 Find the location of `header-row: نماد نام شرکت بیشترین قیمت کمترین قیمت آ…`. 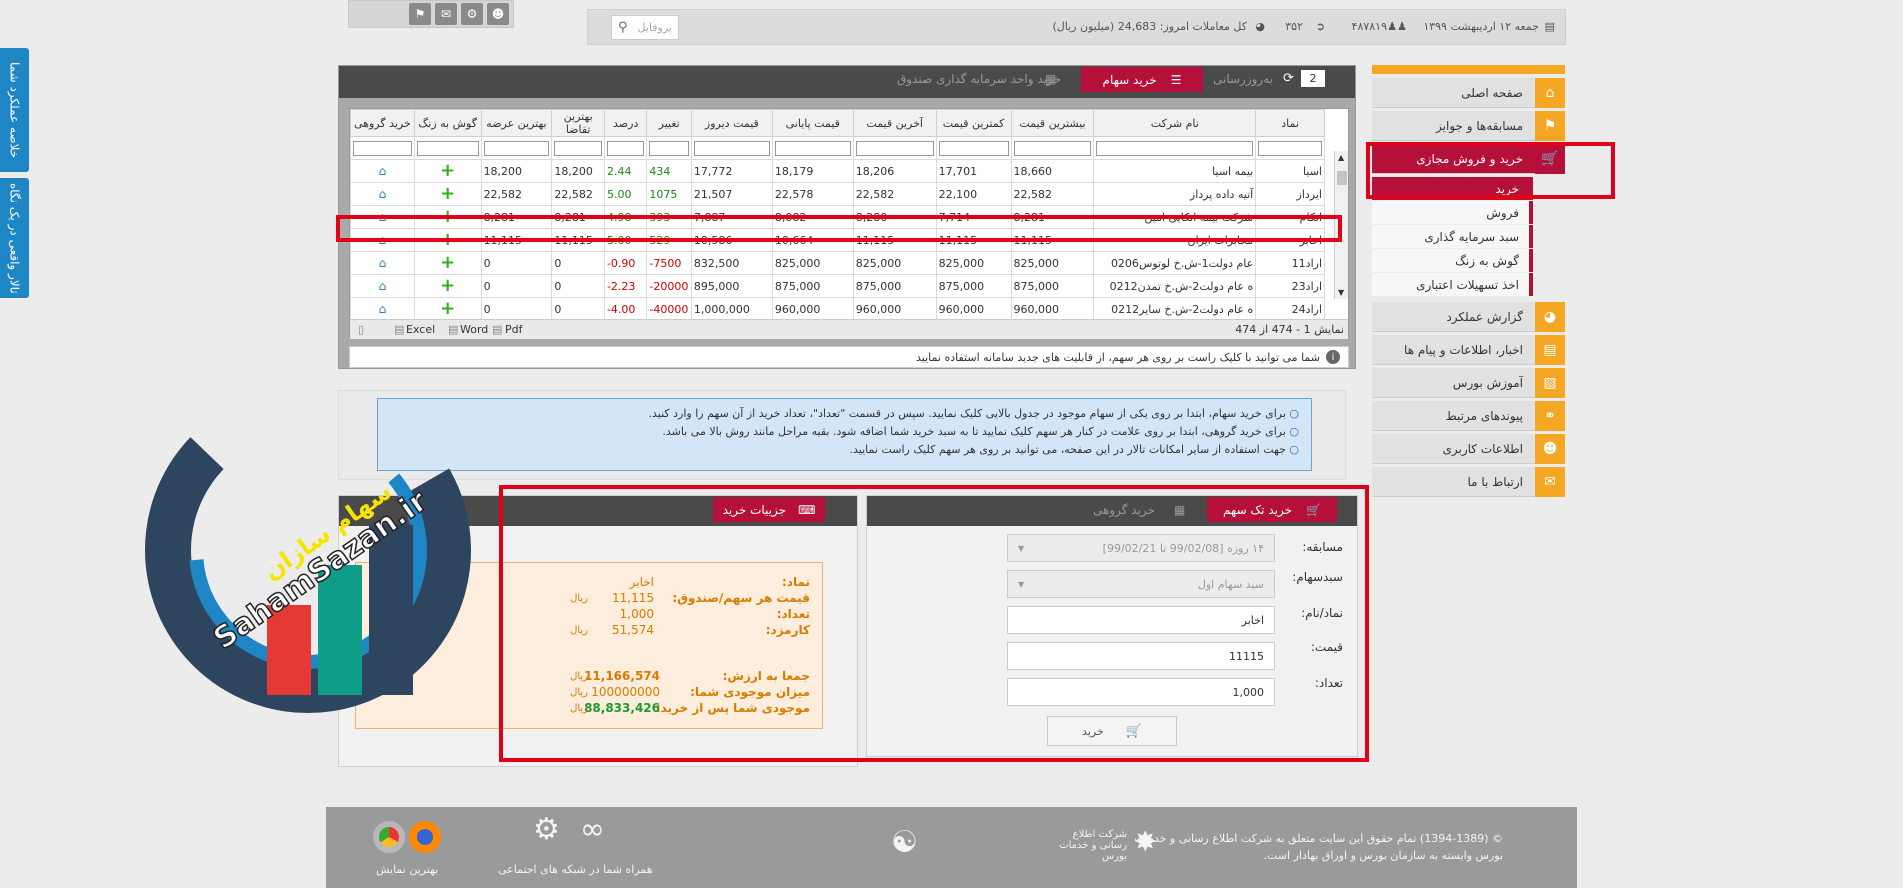

header-row: نماد نام شرکت بیشترین قیمت کمترین قیمت آ… is located at coordinates (837, 123).